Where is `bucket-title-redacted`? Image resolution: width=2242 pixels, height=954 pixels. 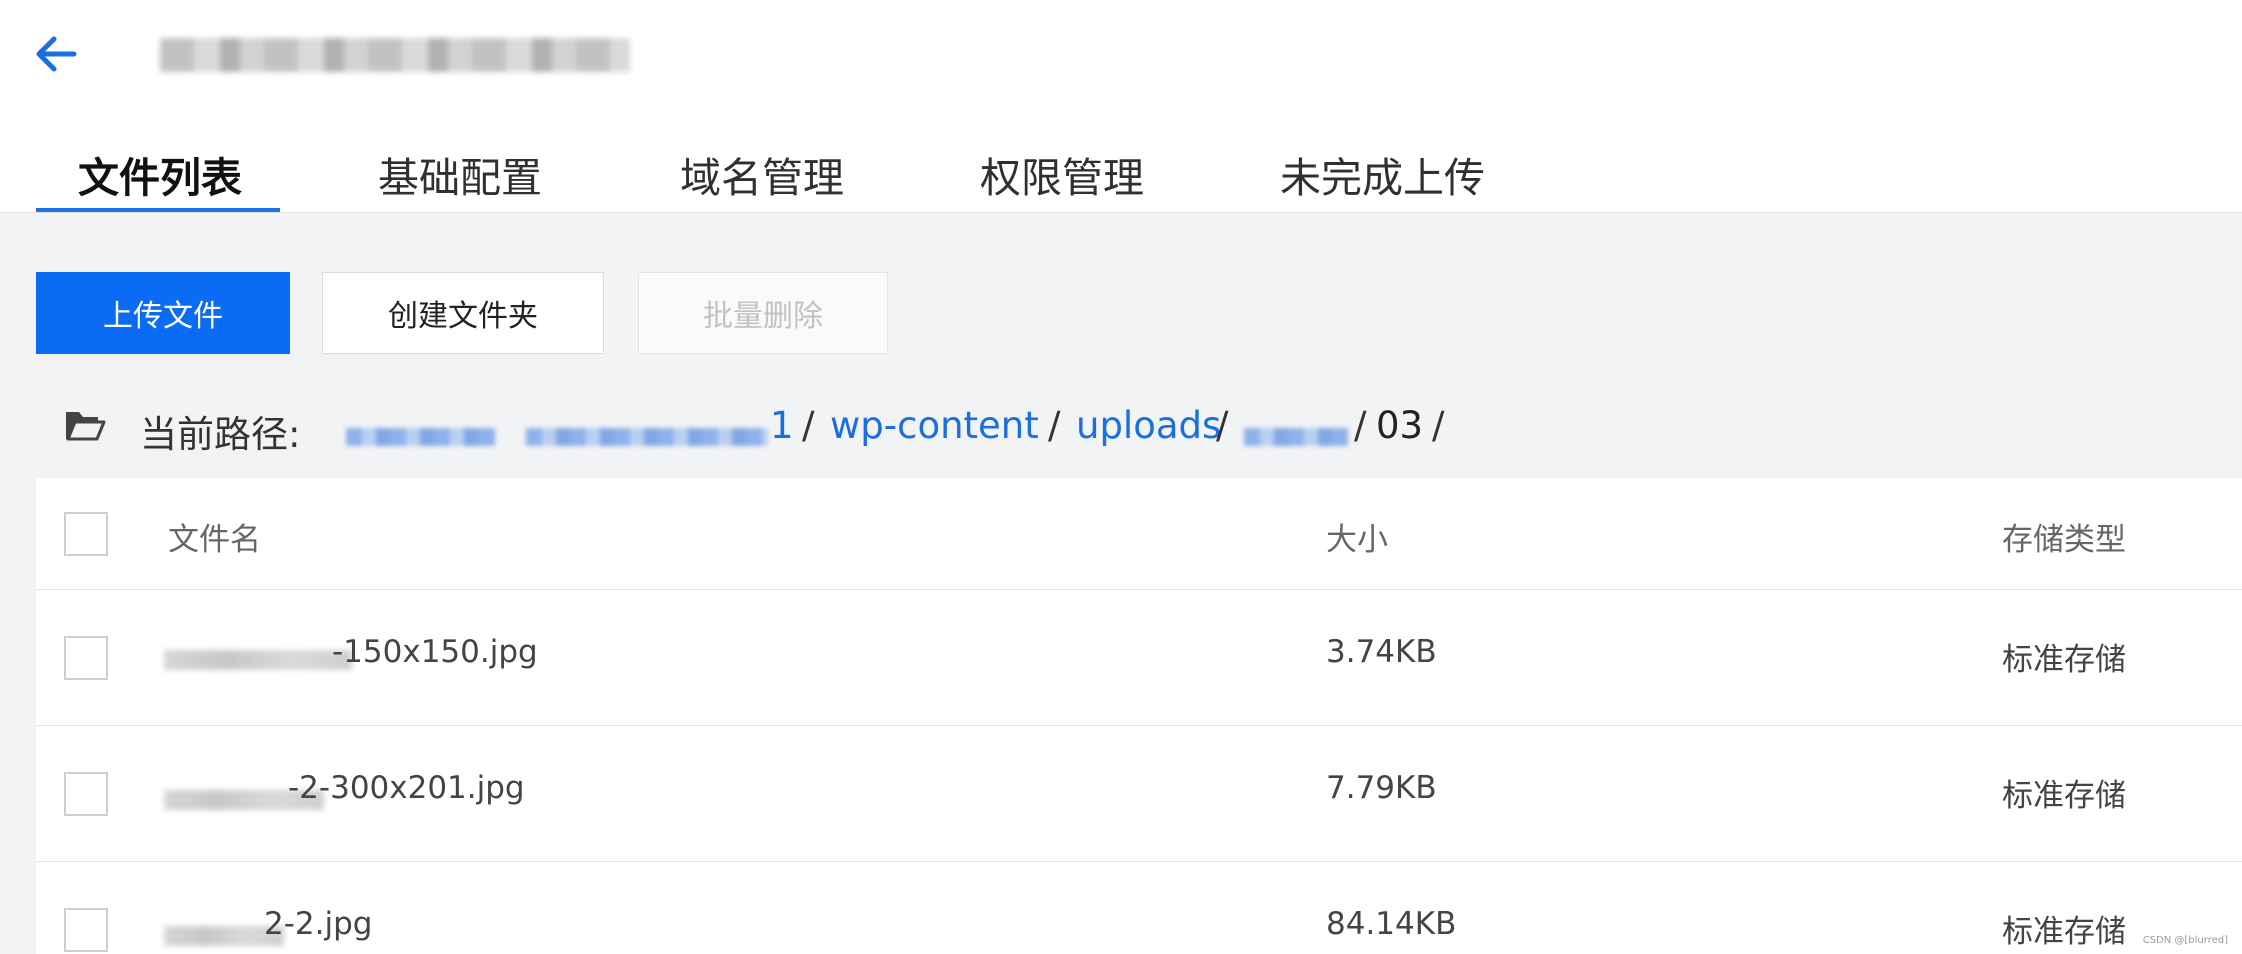
bucket-title-redacted is located at coordinates (395, 55).